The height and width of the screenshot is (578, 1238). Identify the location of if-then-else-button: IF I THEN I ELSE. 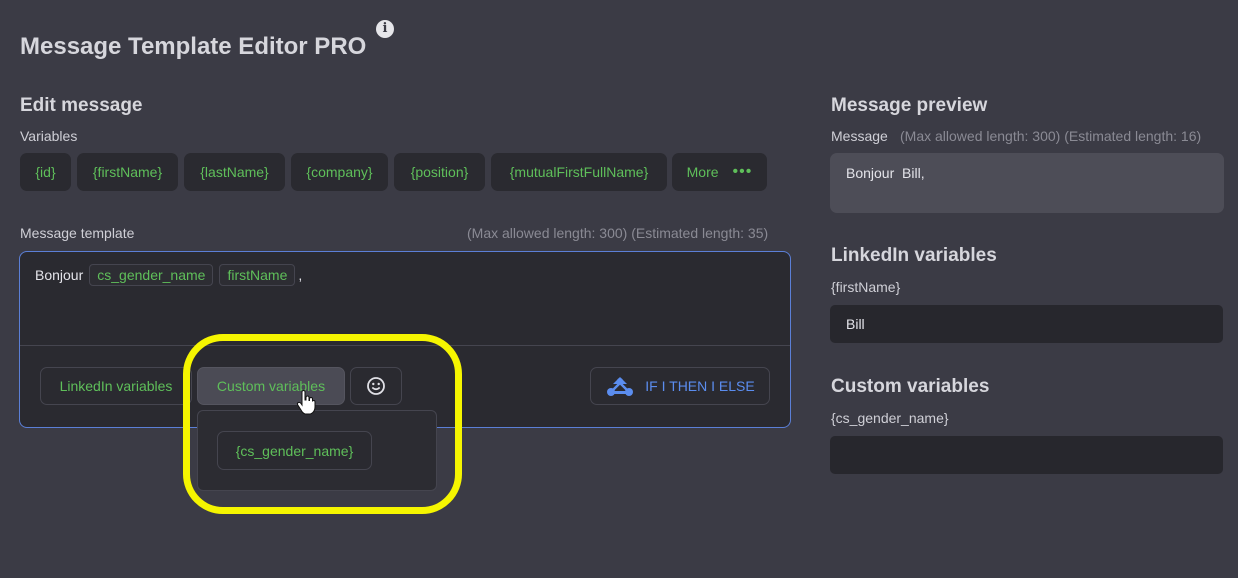
(680, 386).